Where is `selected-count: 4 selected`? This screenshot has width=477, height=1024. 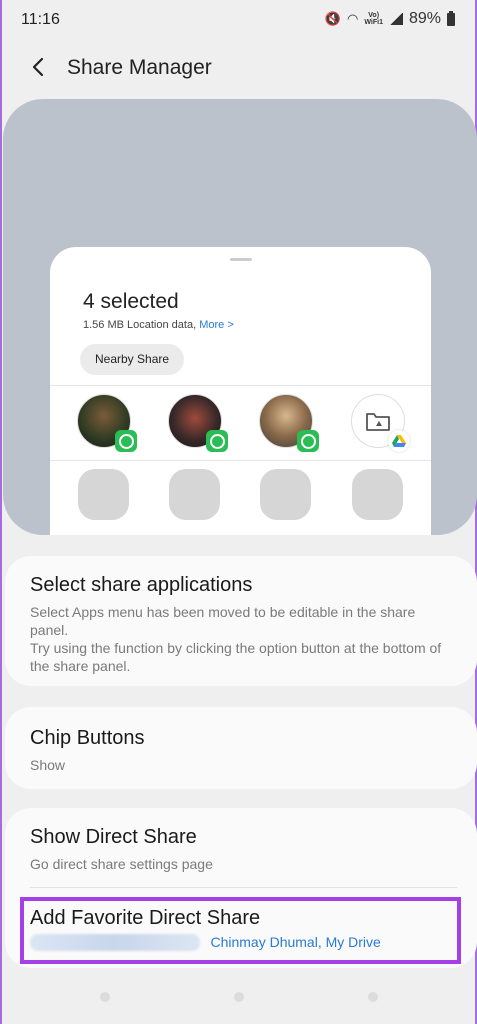
selected-count: 4 selected is located at coordinates (131, 301).